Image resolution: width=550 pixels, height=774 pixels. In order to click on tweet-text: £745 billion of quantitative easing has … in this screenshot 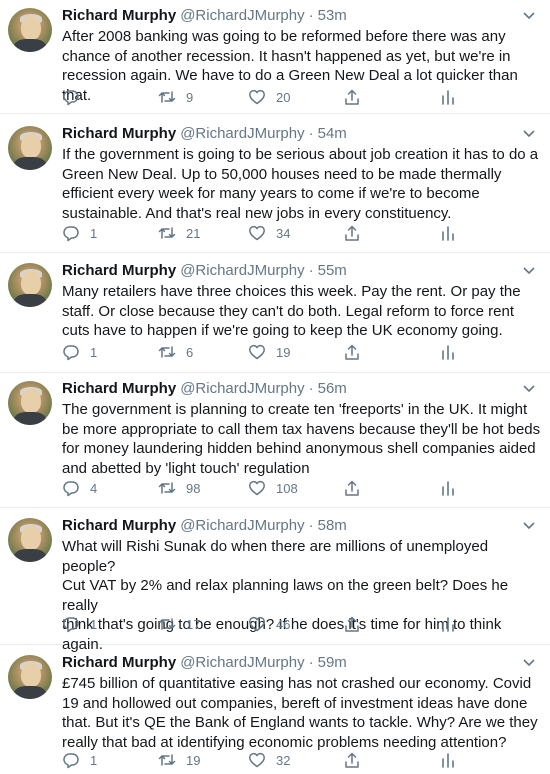, I will do `click(300, 713)`.